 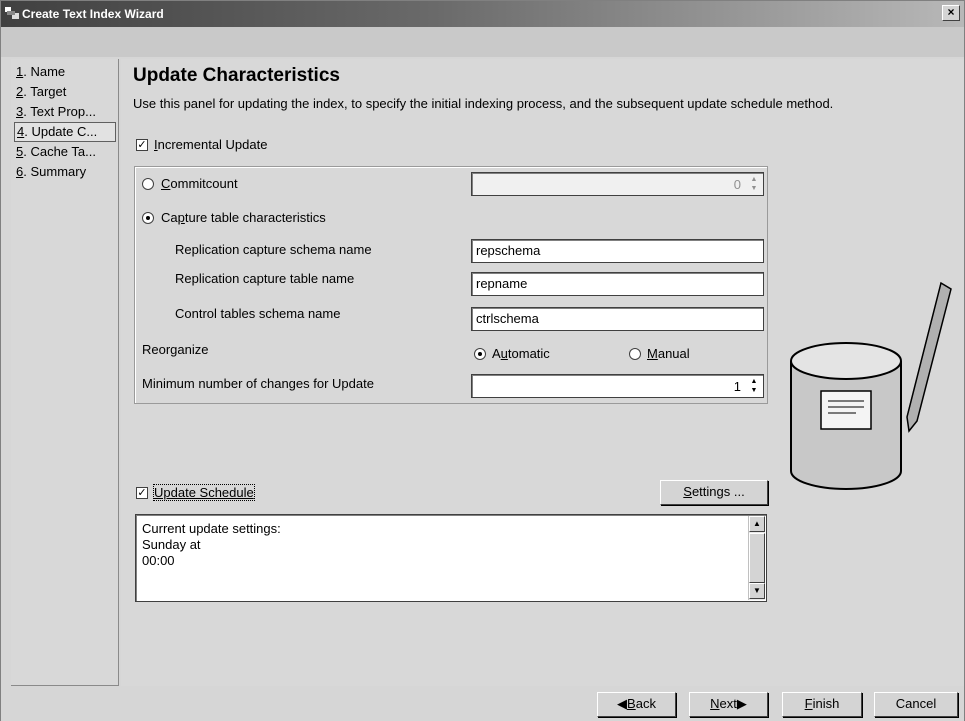 What do you see at coordinates (210, 144) in the screenshot?
I see `incremental-update-label: Incremental Update` at bounding box center [210, 144].